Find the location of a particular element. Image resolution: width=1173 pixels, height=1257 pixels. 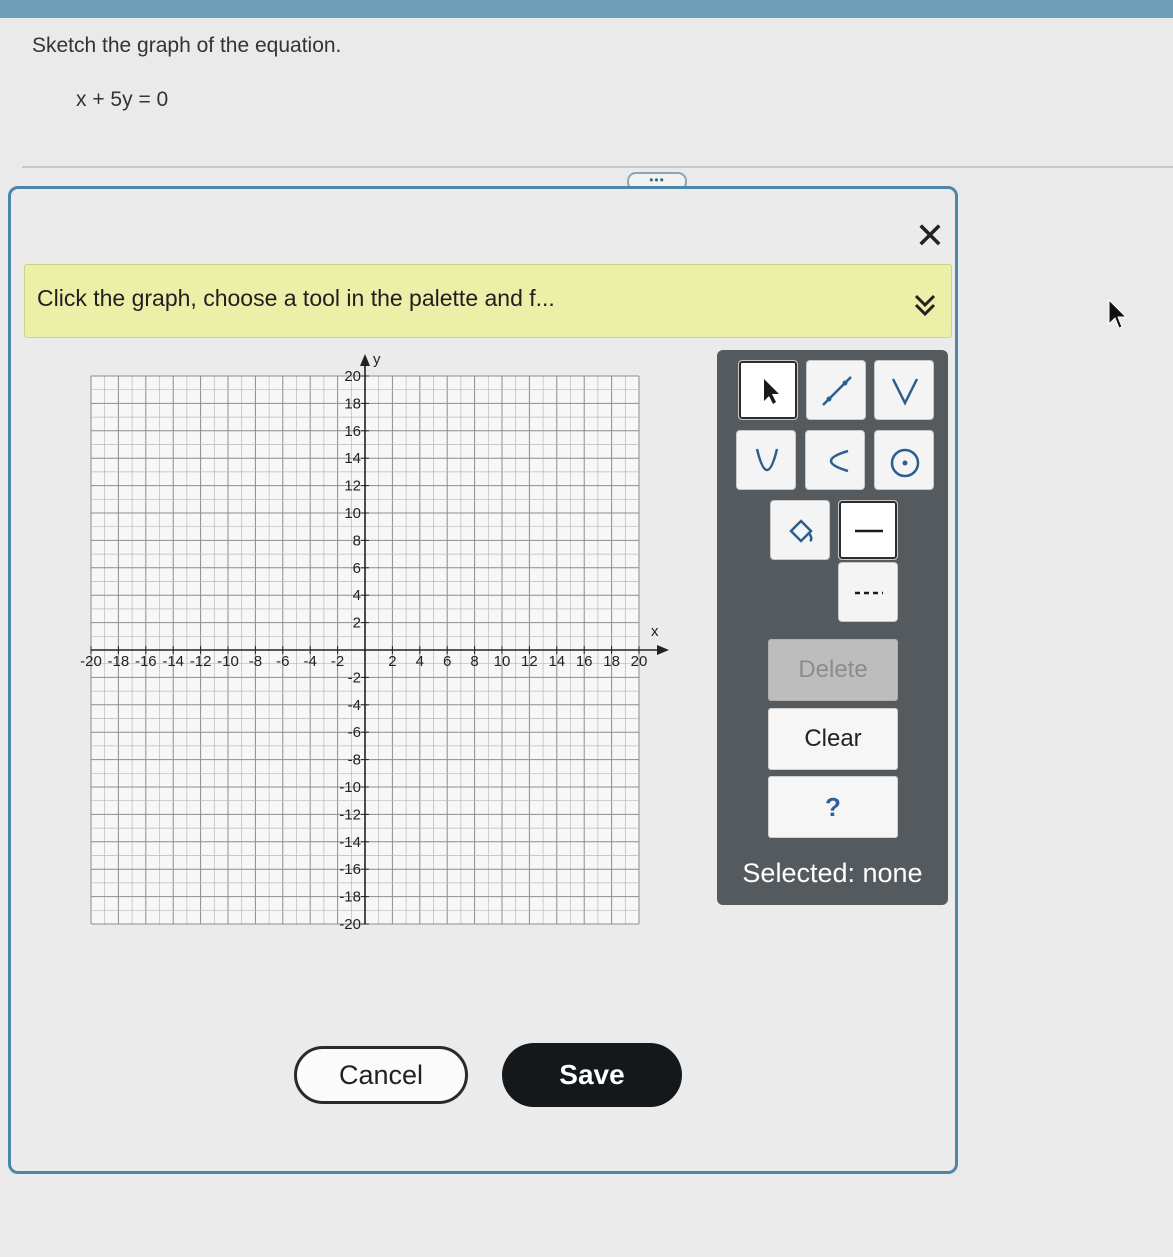

sideways-parabola-tool-button is located at coordinates (835, 460).